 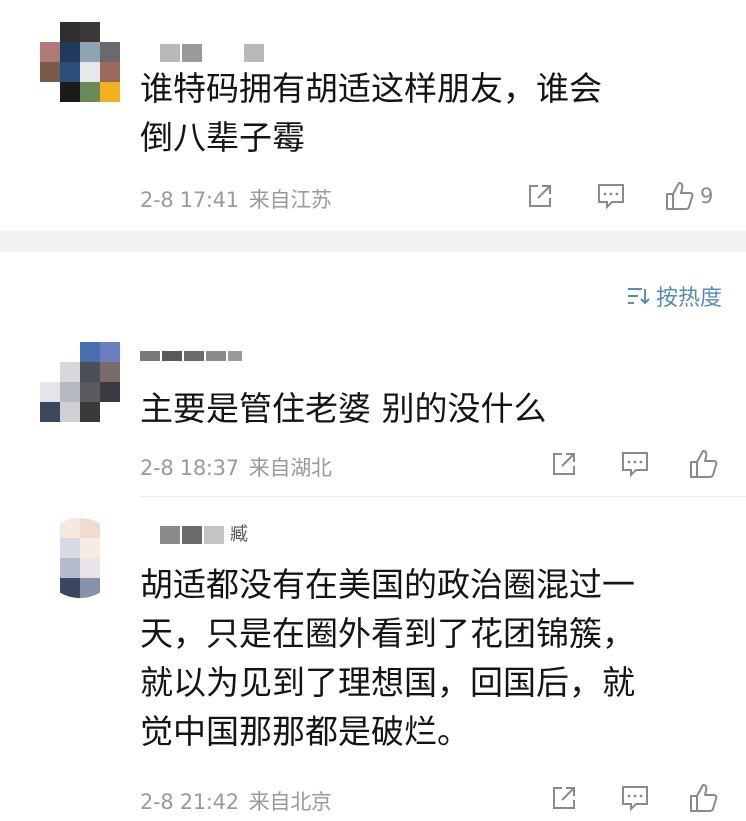 I want to click on section-separator, so click(x=373, y=241).